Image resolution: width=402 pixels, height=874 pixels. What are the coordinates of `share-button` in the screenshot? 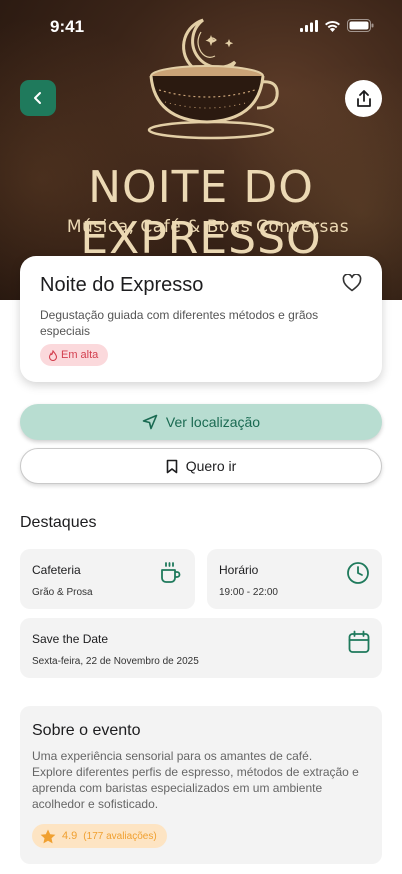 It's located at (363, 98).